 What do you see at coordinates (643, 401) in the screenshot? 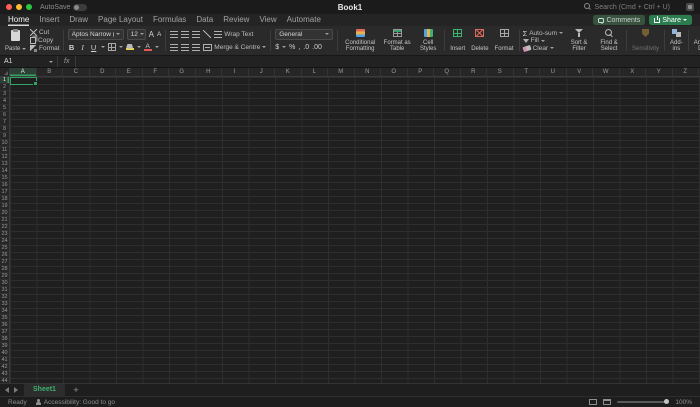
I see `zoom-slider` at bounding box center [643, 401].